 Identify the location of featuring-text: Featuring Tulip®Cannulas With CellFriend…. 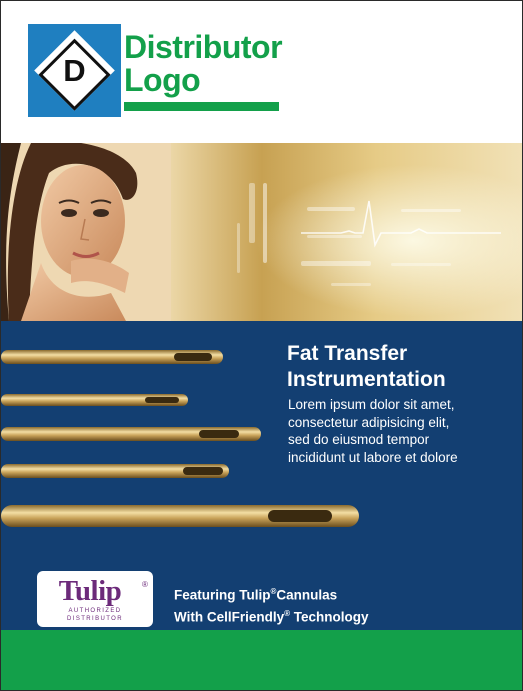
(271, 604).